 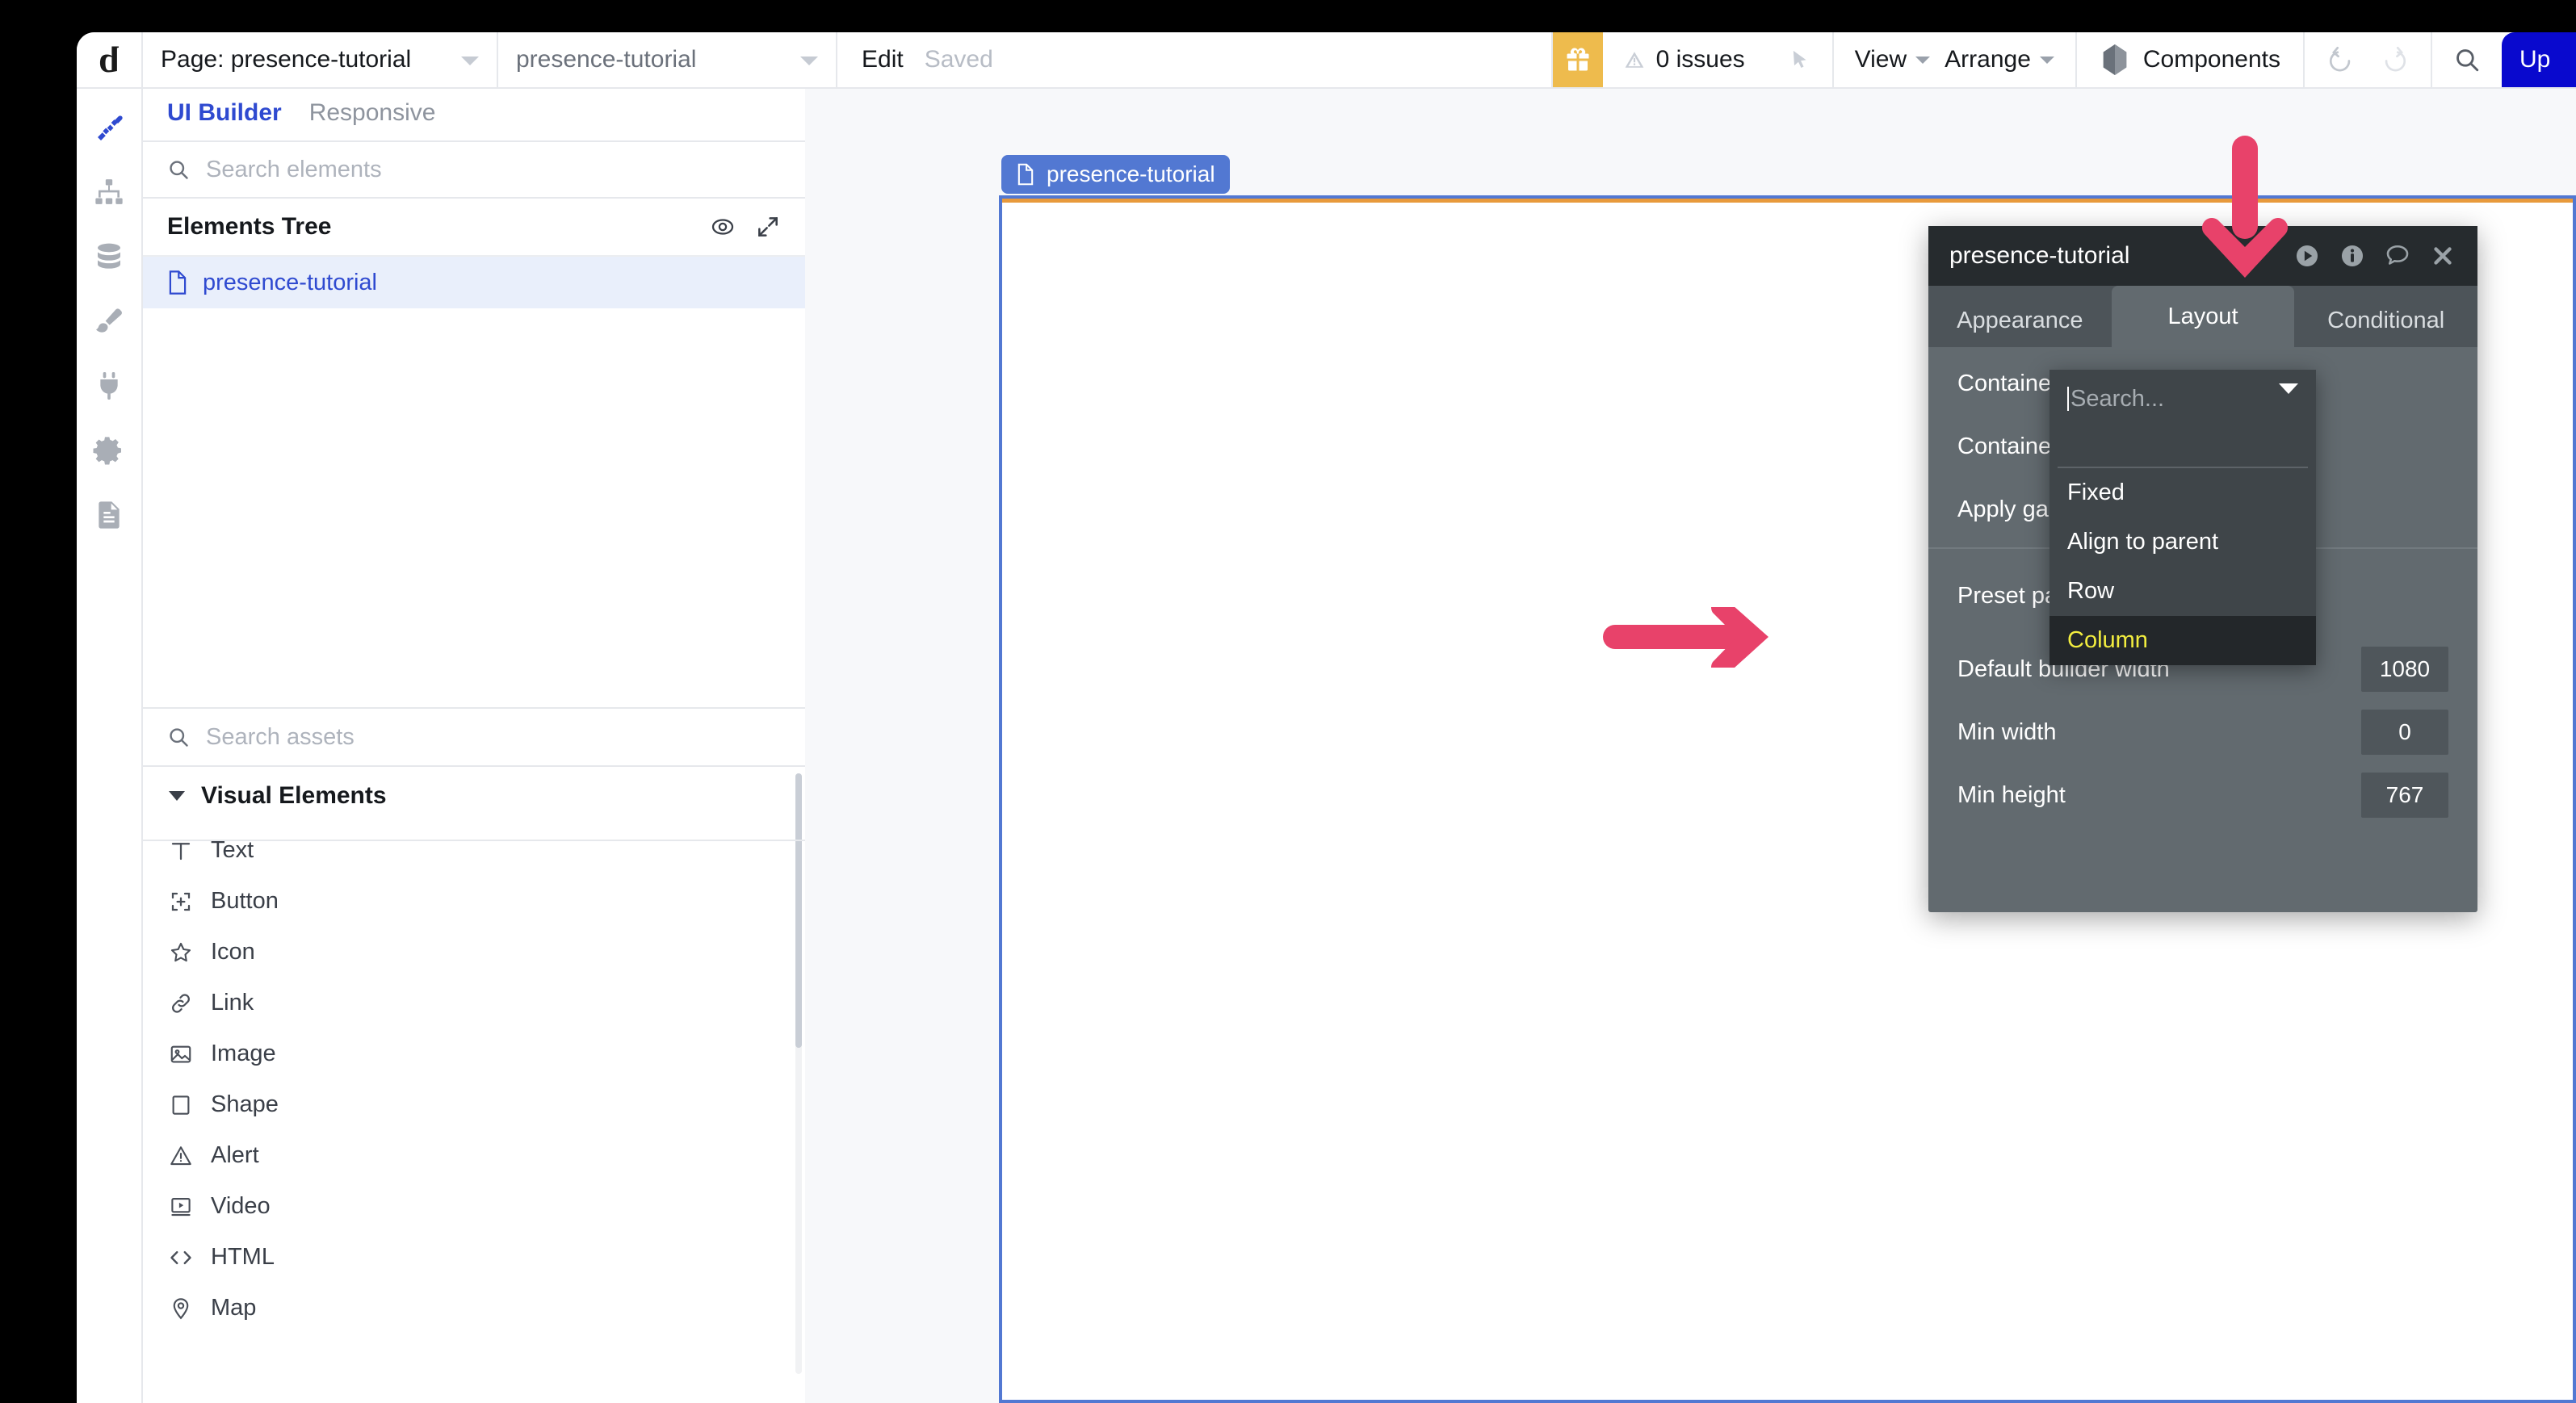 I want to click on element-label: Link, so click(x=233, y=1003).